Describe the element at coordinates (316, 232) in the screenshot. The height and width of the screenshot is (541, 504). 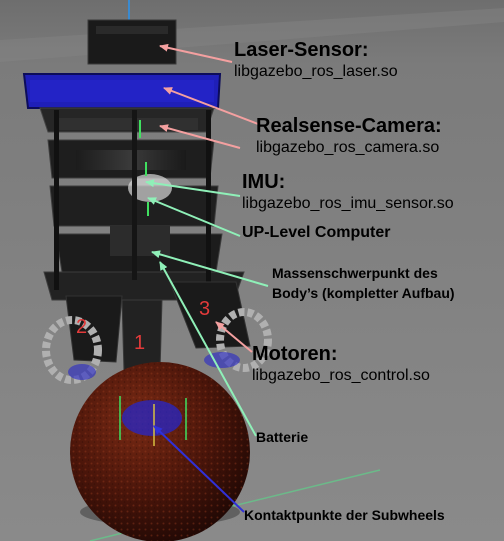
I see `upboard-title: UP-Level Computer` at that location.